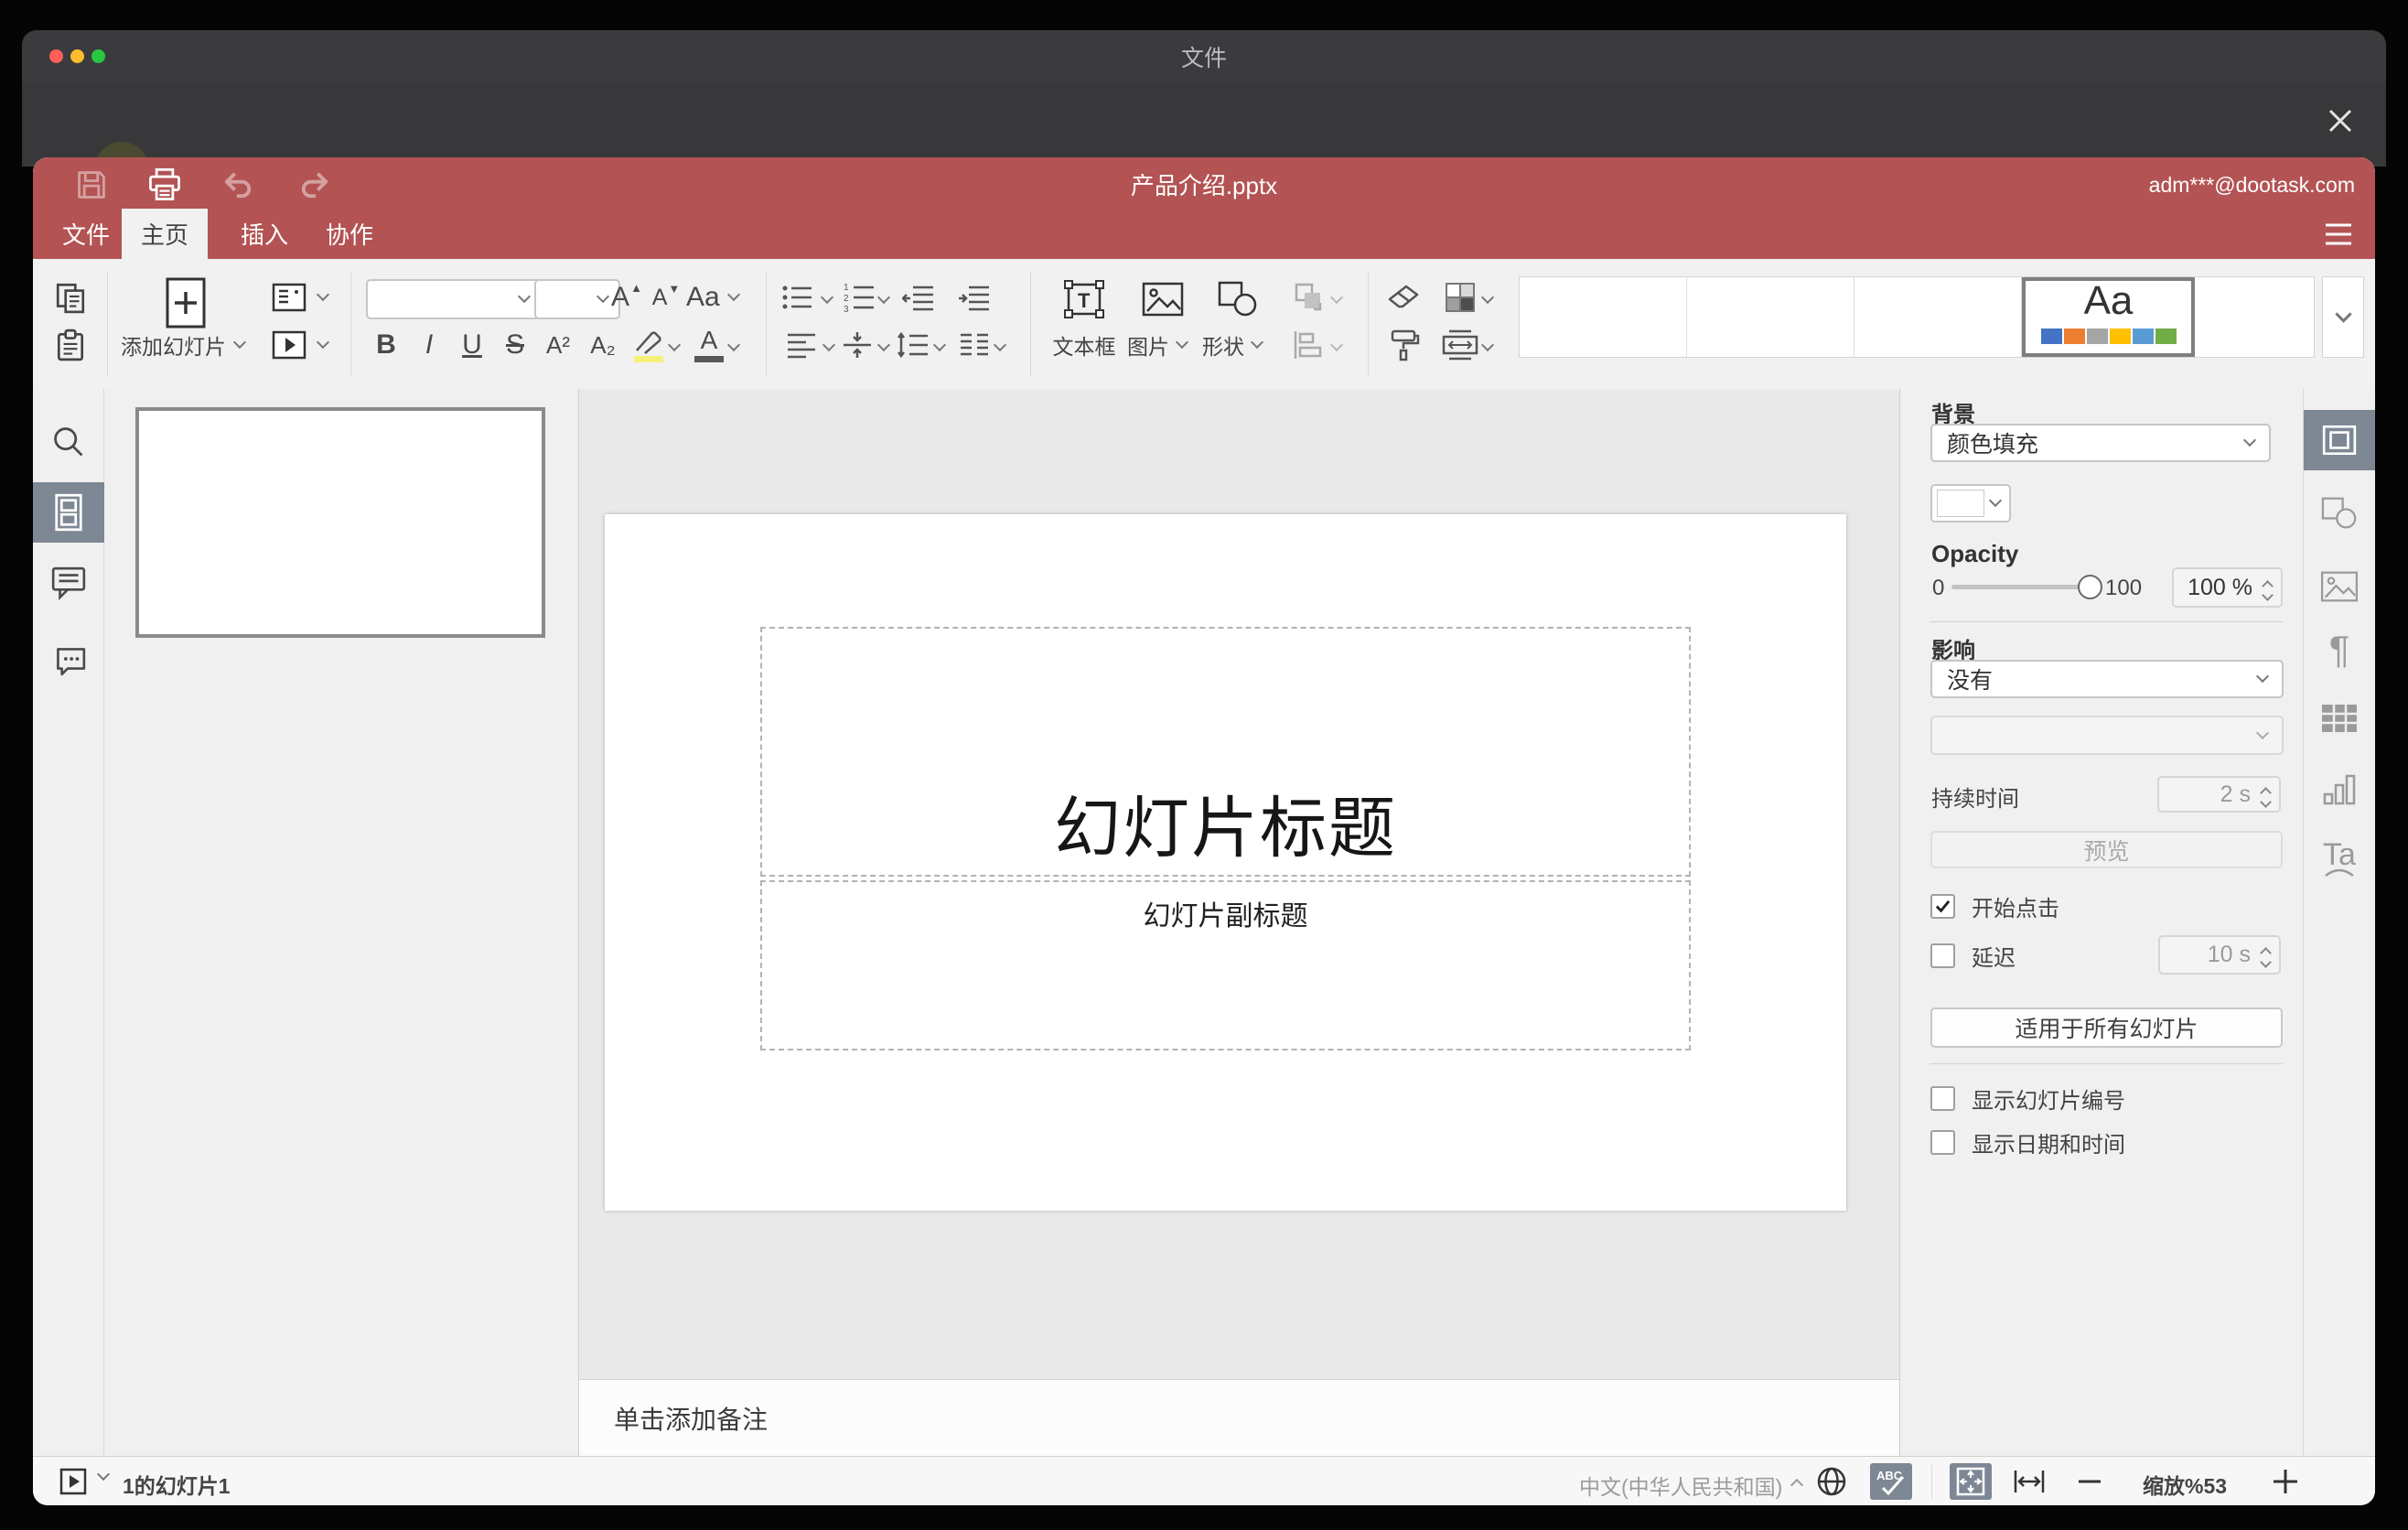 The height and width of the screenshot is (1530, 2408). What do you see at coordinates (1225, 752) in the screenshot?
I see `title-placeholder: 幻灯片标题` at bounding box center [1225, 752].